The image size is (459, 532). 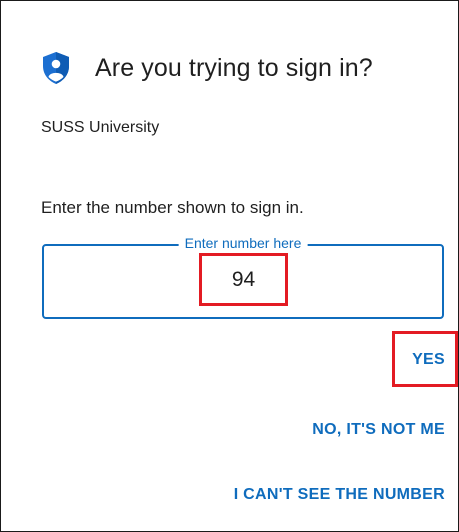 I want to click on authenticator-lock-icon, so click(x=56, y=68).